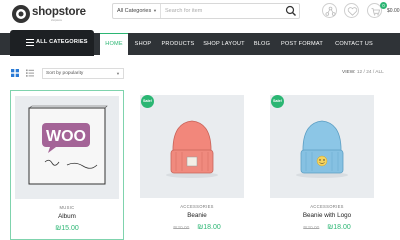 The width and height of the screenshot is (400, 240). What do you see at coordinates (114, 44) in the screenshot?
I see `nav-item-home: HOME` at bounding box center [114, 44].